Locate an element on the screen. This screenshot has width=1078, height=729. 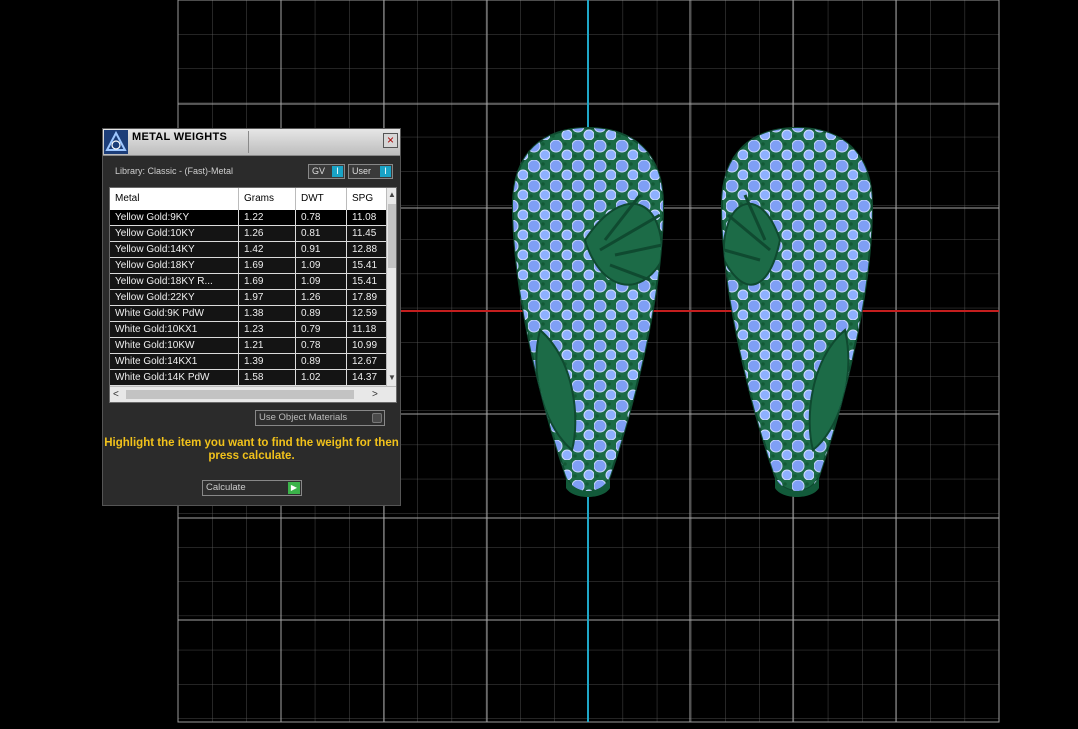
column-header-grams: Grams is located at coordinates (267, 199).